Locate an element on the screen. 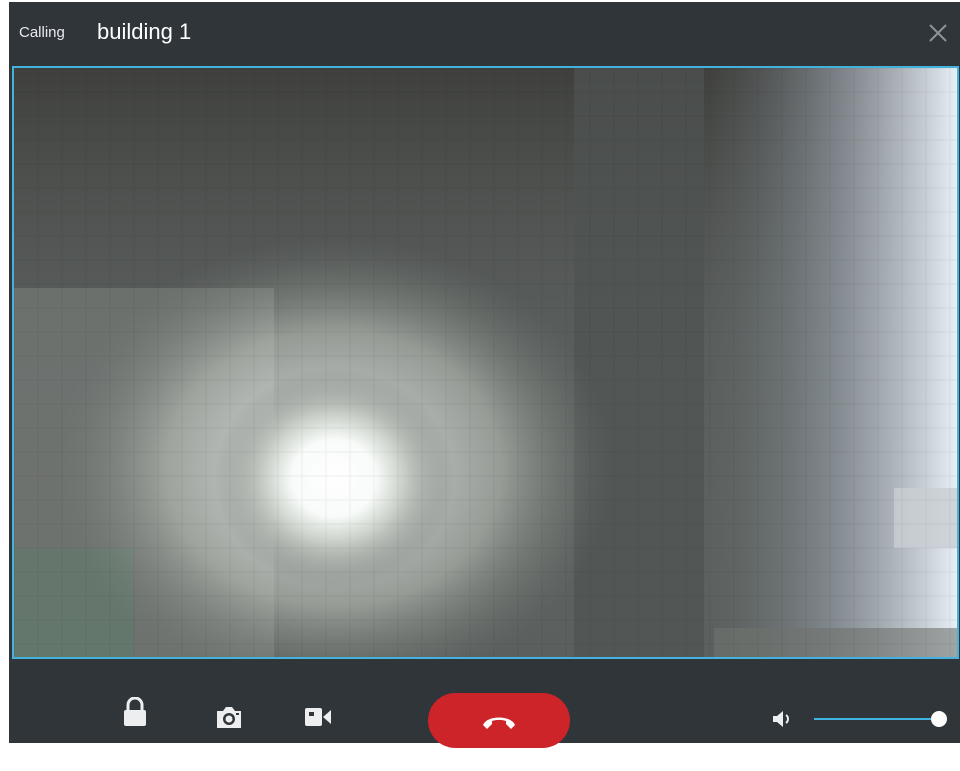  title-bar: Calling building 1 is located at coordinates (484, 34).